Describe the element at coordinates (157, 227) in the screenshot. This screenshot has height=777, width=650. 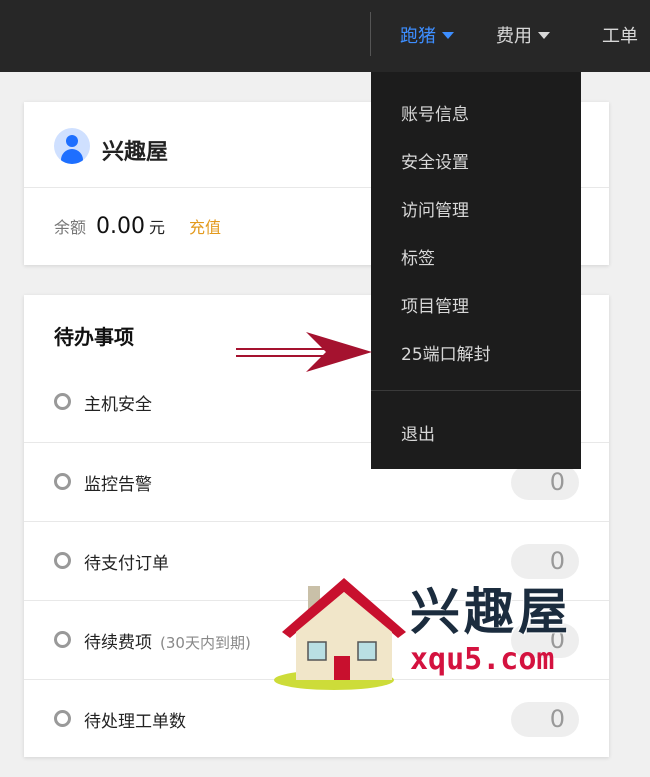
I see `balance-unit: 元` at that location.